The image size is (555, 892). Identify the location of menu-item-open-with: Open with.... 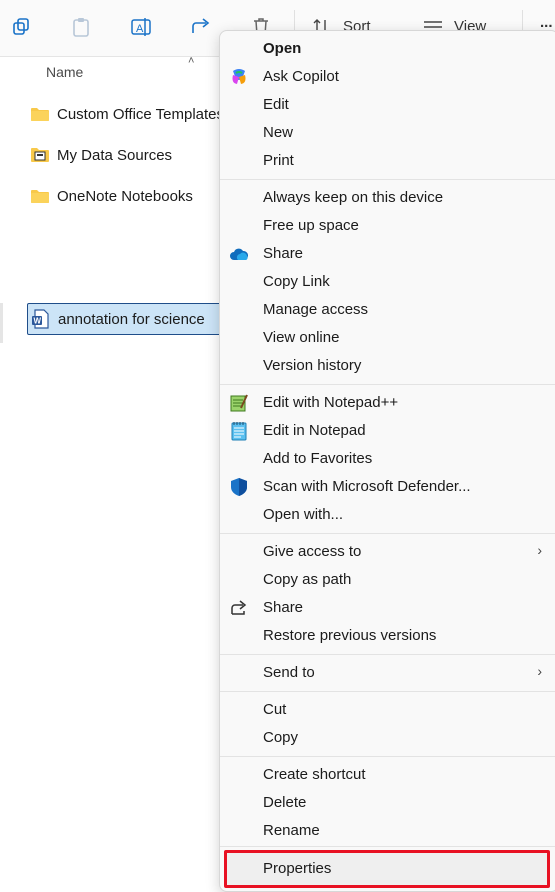
(387, 515).